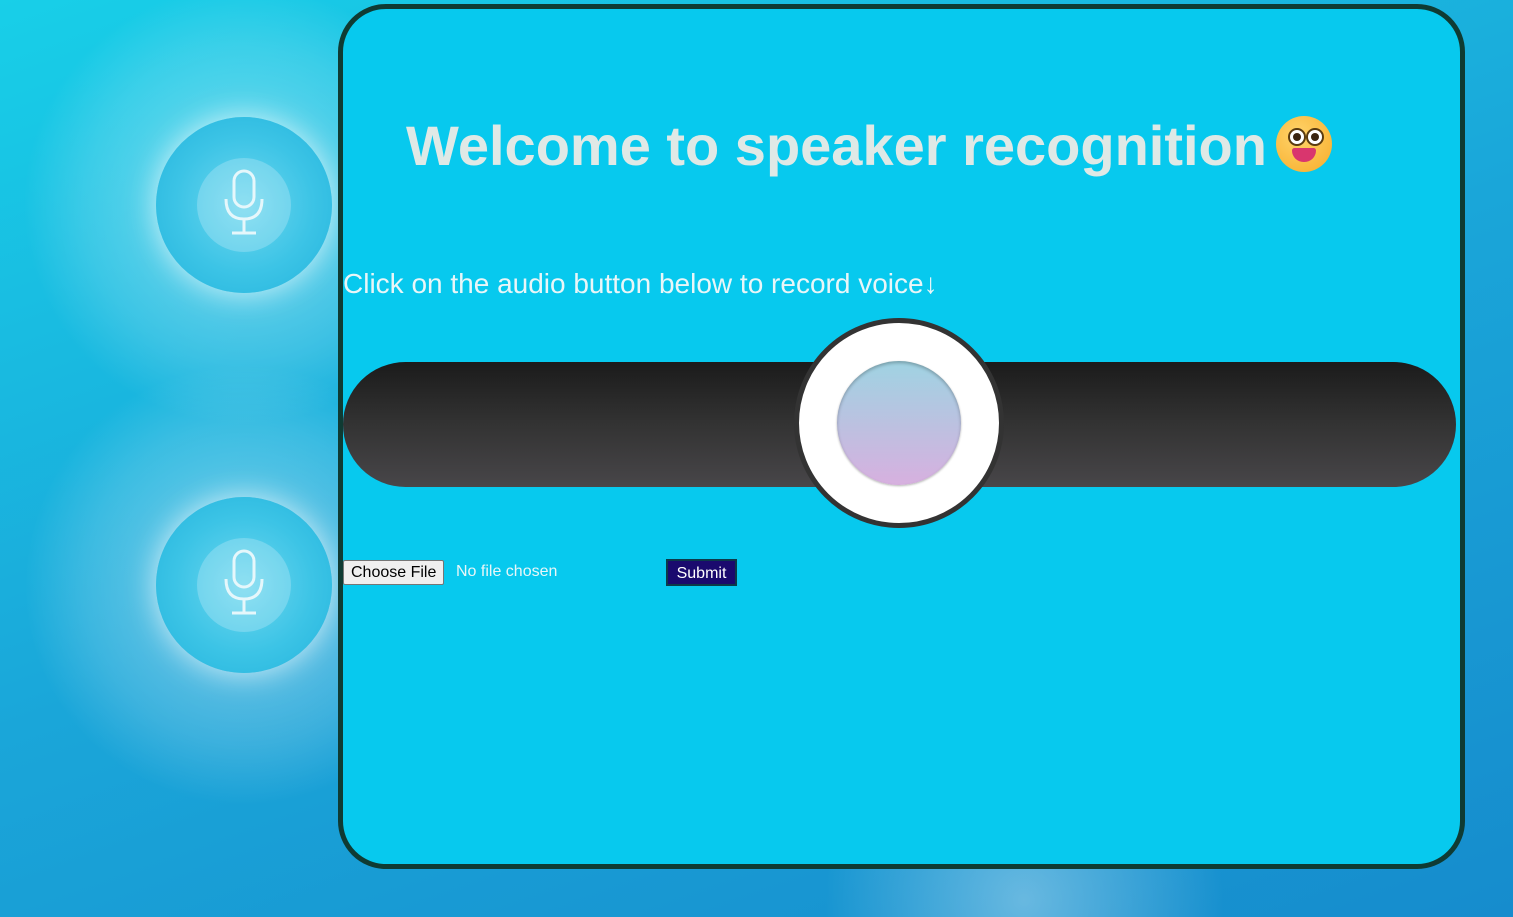 The height and width of the screenshot is (917, 1513). What do you see at coordinates (394, 572) in the screenshot?
I see `choose-file-button: Choose File` at bounding box center [394, 572].